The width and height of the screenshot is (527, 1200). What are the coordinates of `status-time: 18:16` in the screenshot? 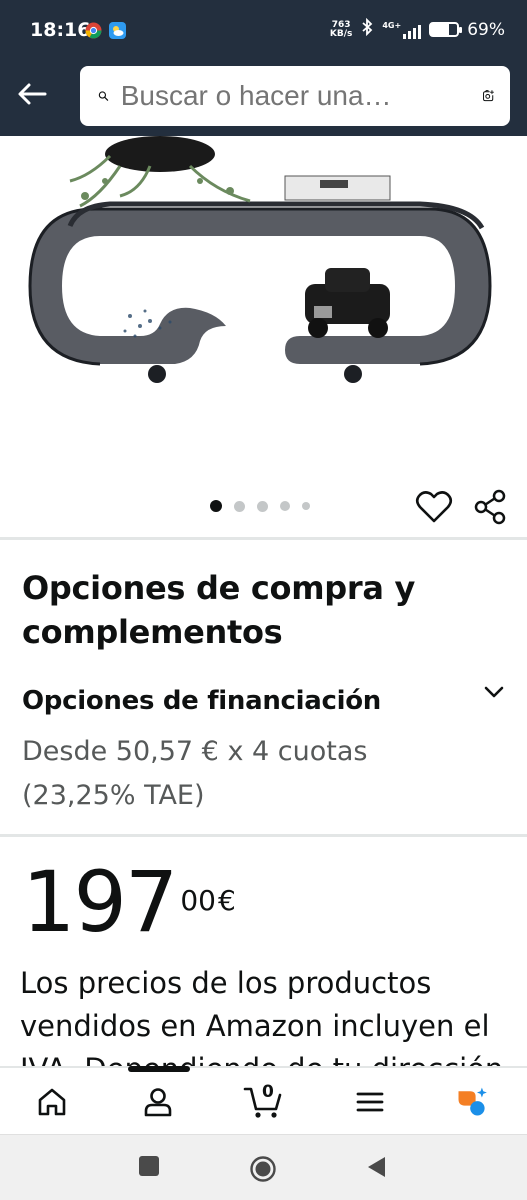 It's located at (60, 30).